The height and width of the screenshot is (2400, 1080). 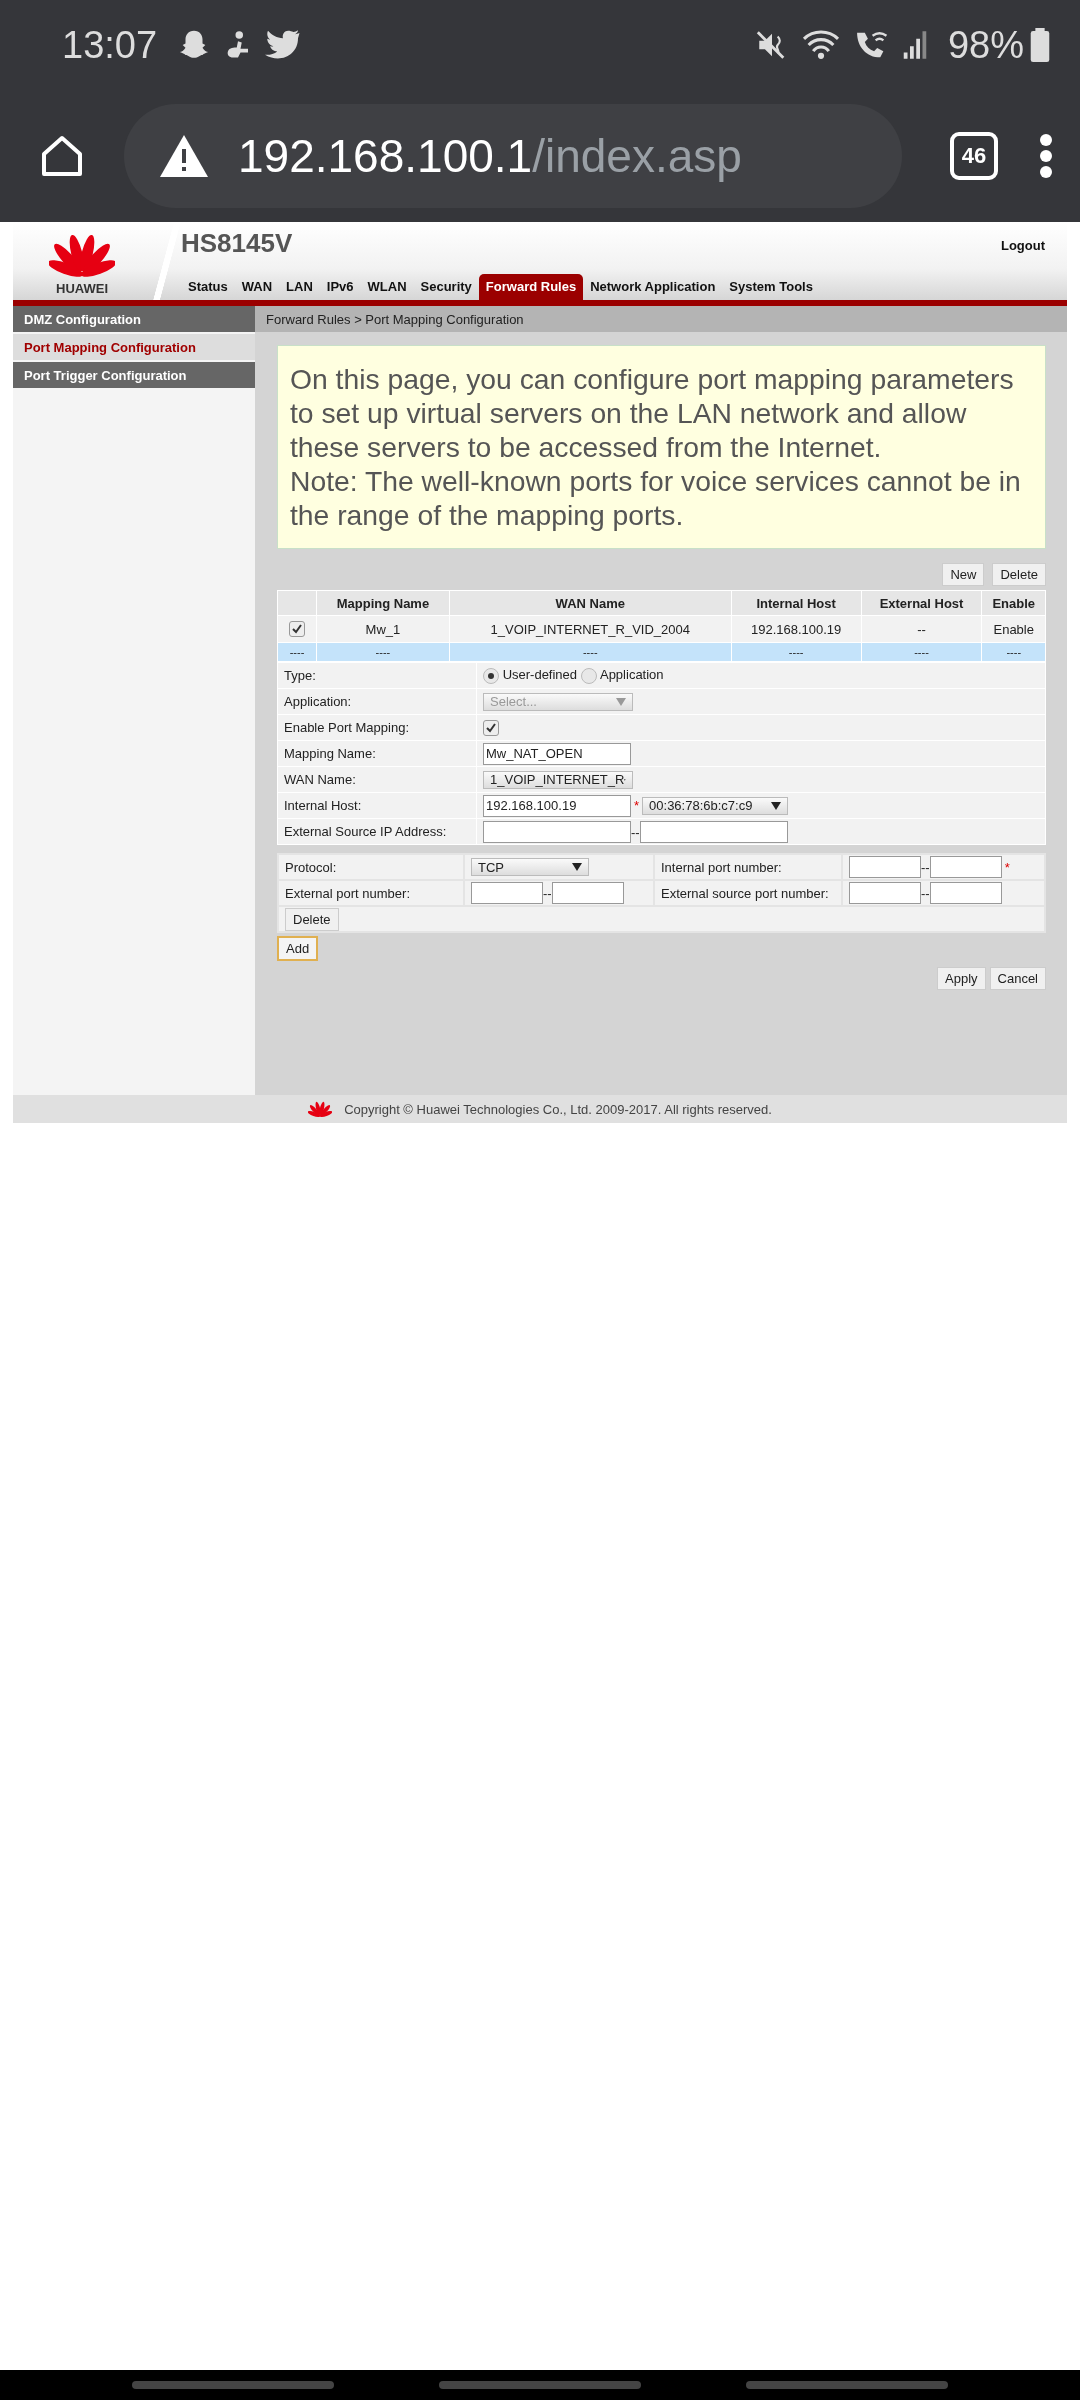 What do you see at coordinates (377, 779) in the screenshot?
I see `field-label: WAN Name:` at bounding box center [377, 779].